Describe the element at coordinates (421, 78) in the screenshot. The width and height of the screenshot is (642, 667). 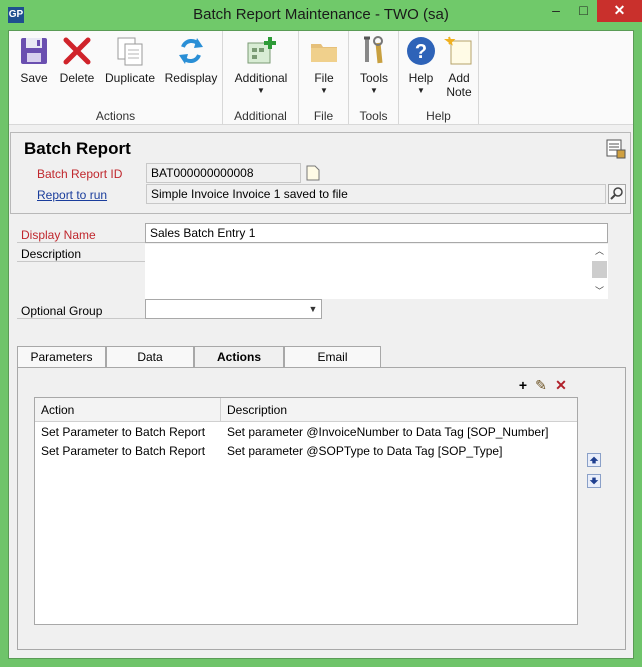
I see `help-label: Help` at that location.